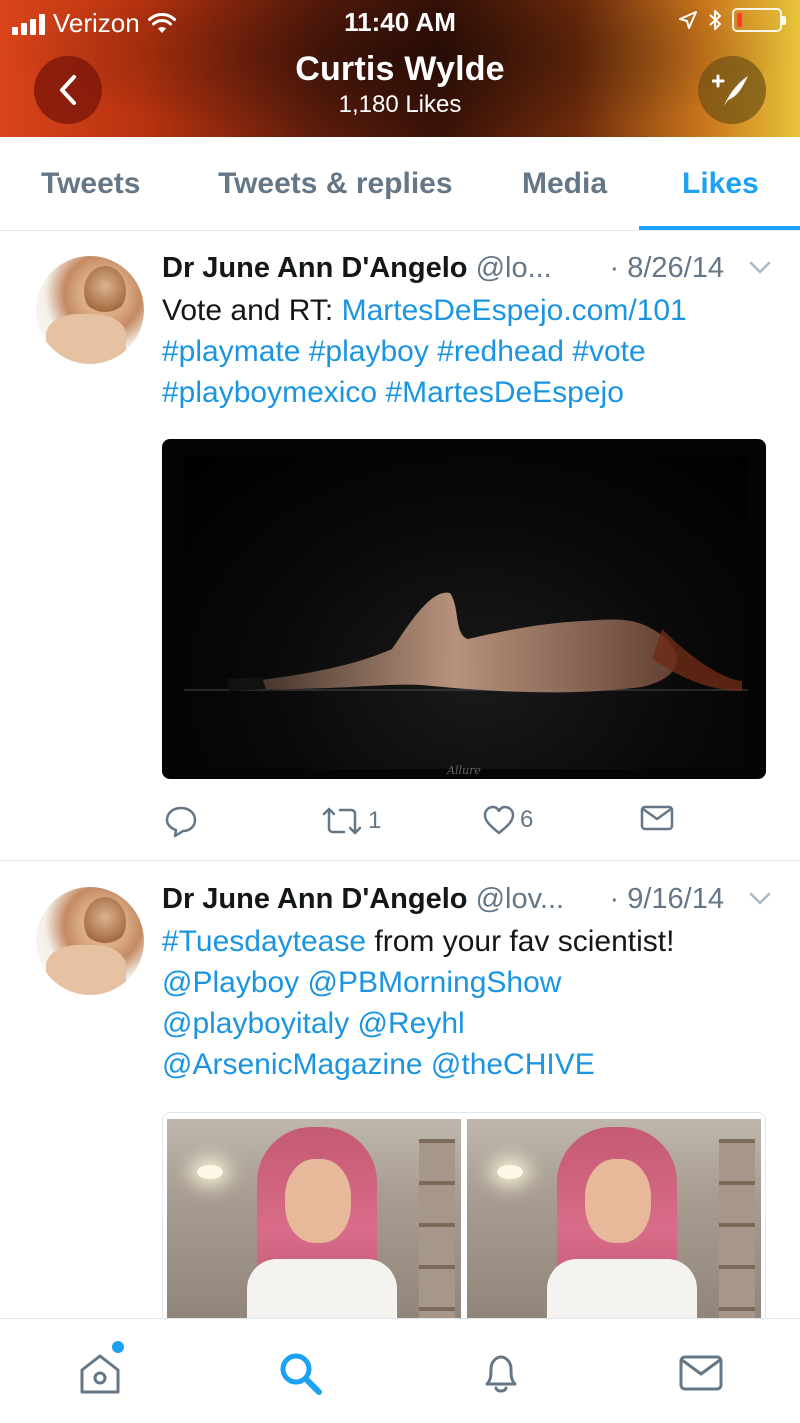 This screenshot has height=1423, width=800. I want to click on tweet-link: MartesDeEspejo.com/101, so click(514, 310).